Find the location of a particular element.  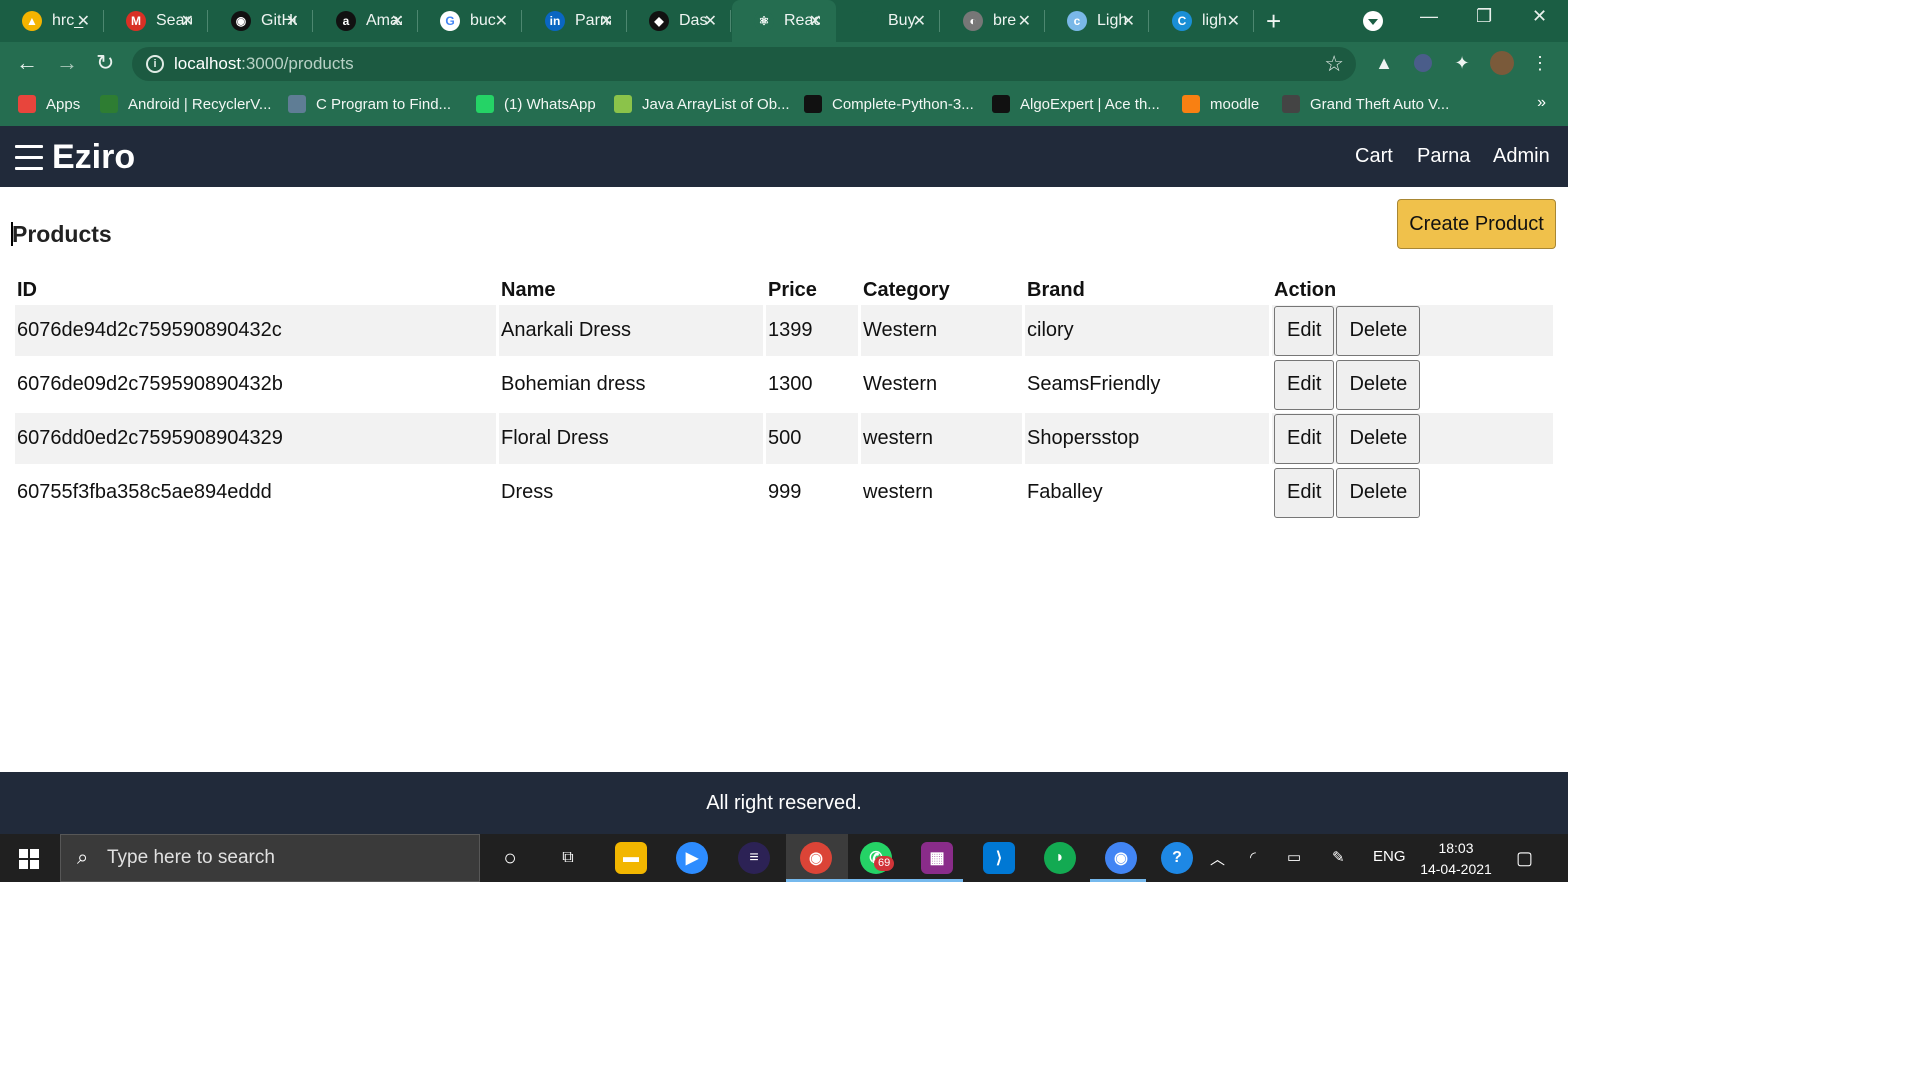

file-explorer-icon: ▬ is located at coordinates (631, 858).